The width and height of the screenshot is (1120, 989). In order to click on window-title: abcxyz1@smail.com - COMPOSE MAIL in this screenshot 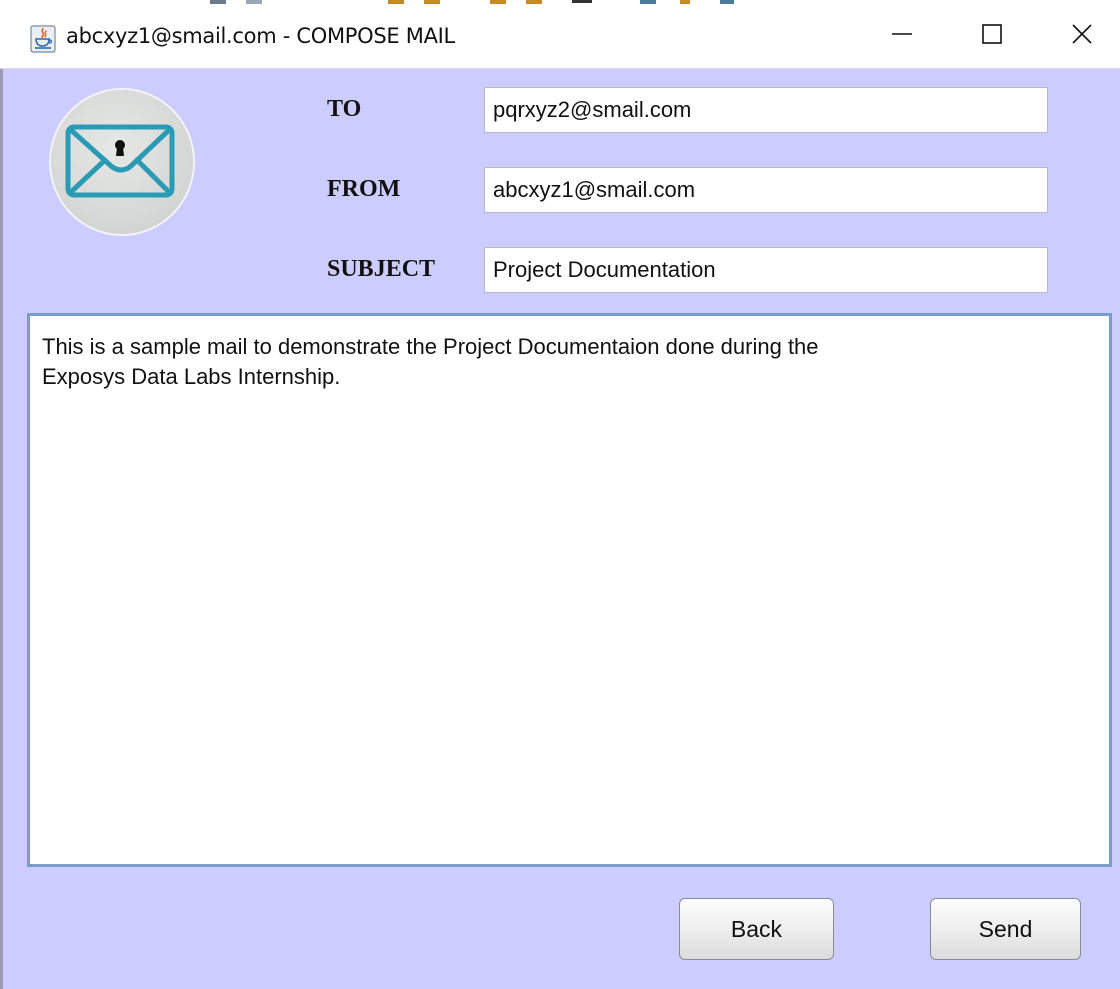, I will do `click(260, 36)`.